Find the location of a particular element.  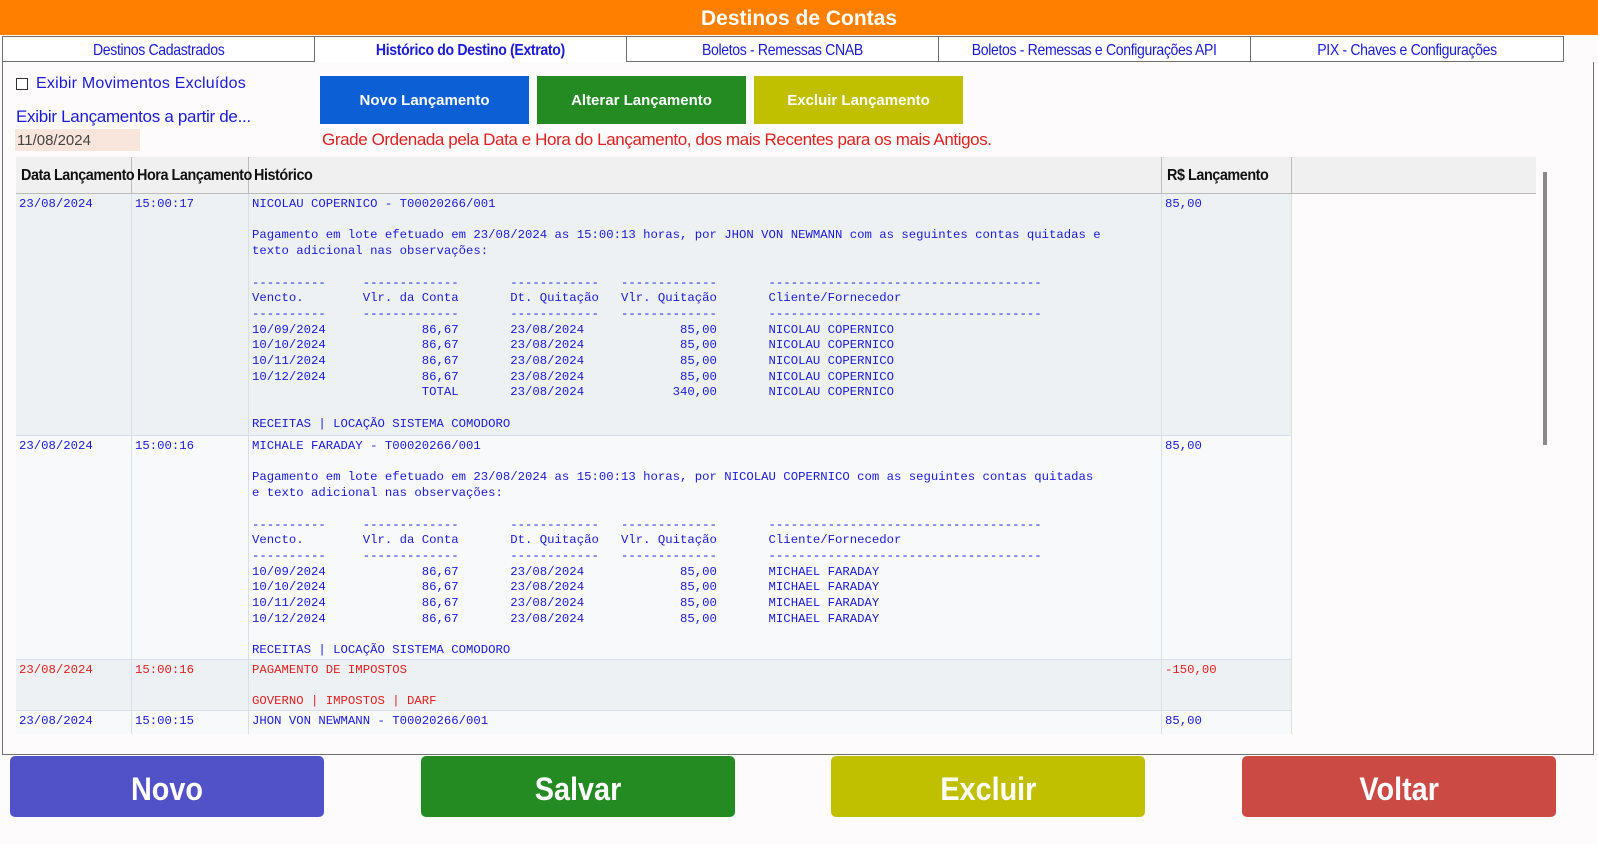

voltar-button: Voltar is located at coordinates (1399, 786).